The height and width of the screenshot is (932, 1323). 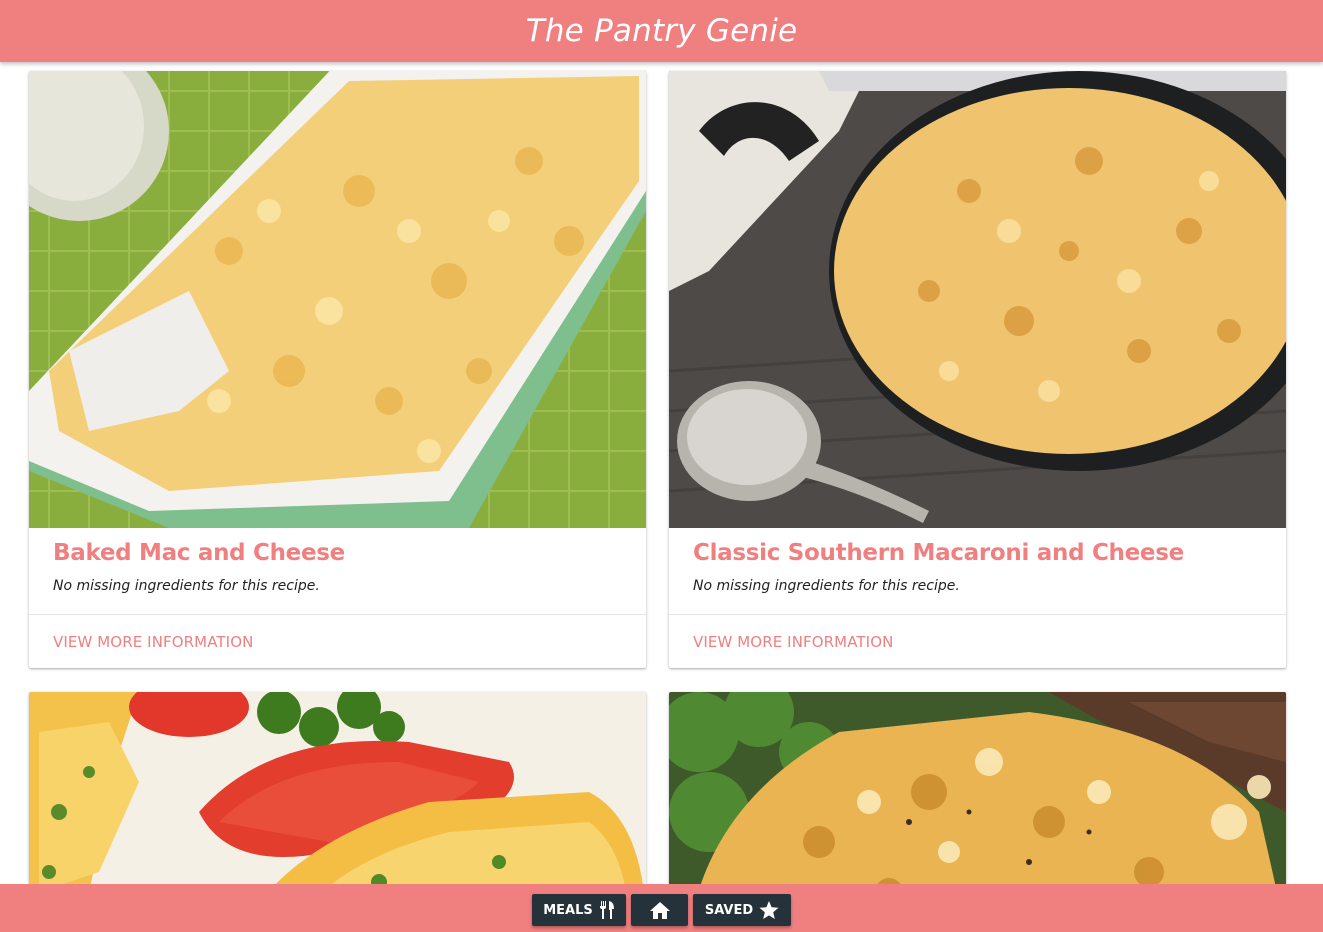 I want to click on utensils-icon, so click(x=607, y=910).